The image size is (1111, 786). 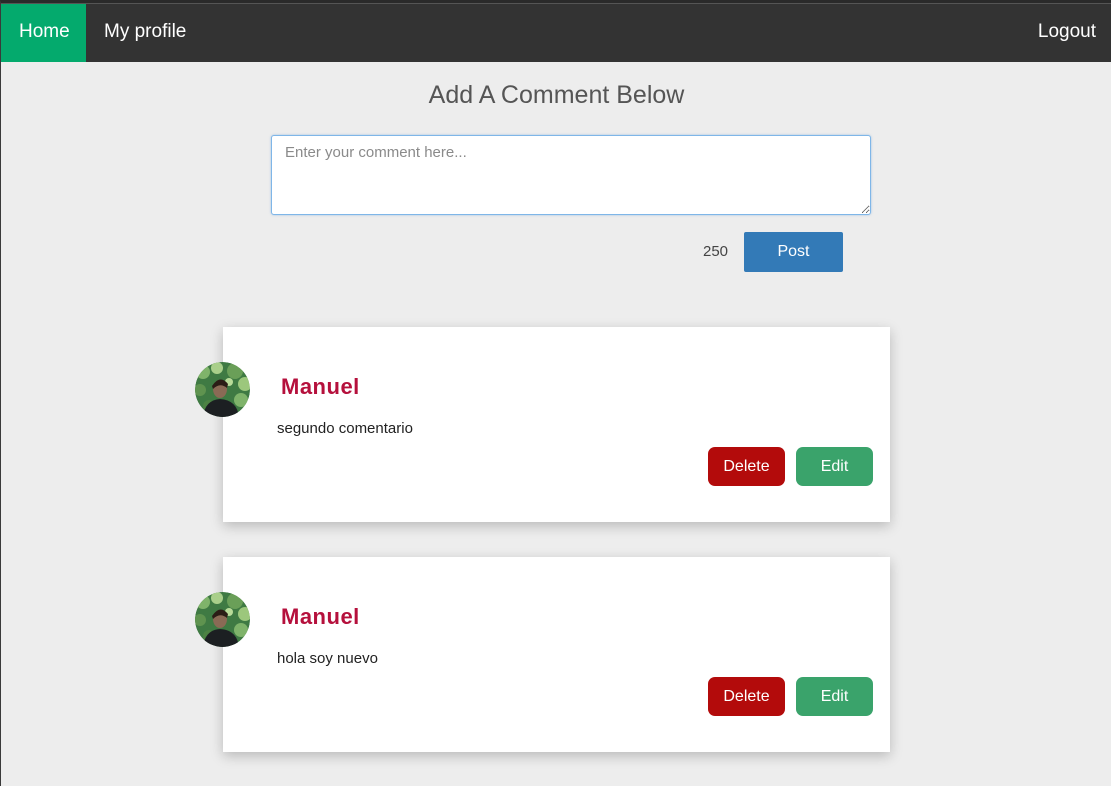 I want to click on page-title: Add A Comment Below, so click(x=556, y=95).